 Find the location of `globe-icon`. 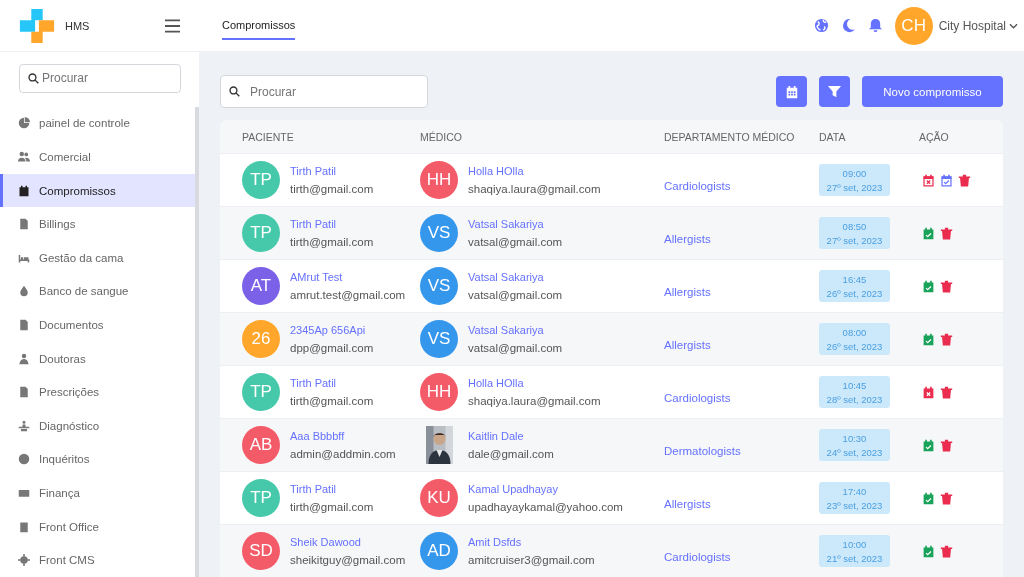

globe-icon is located at coordinates (821, 25).